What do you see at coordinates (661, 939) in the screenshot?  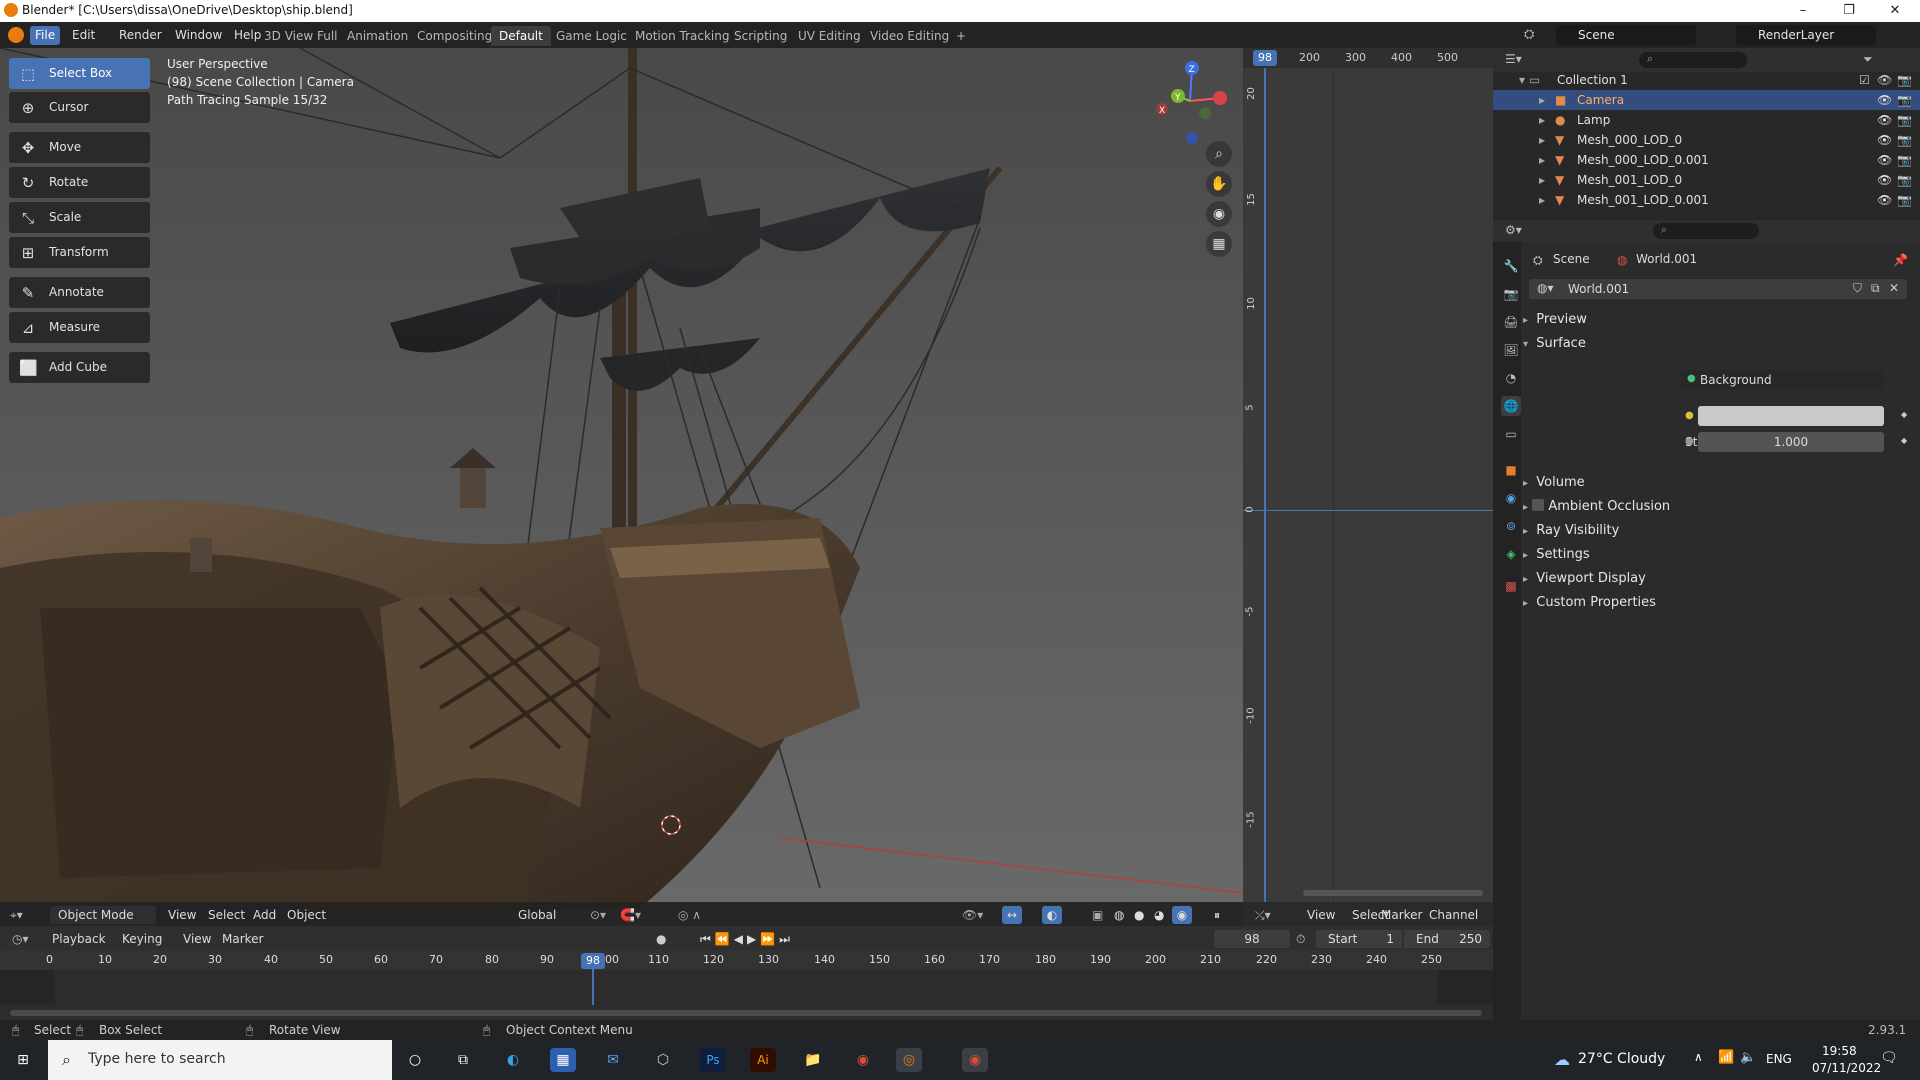 I see `record-keyframe-icon: ●` at bounding box center [661, 939].